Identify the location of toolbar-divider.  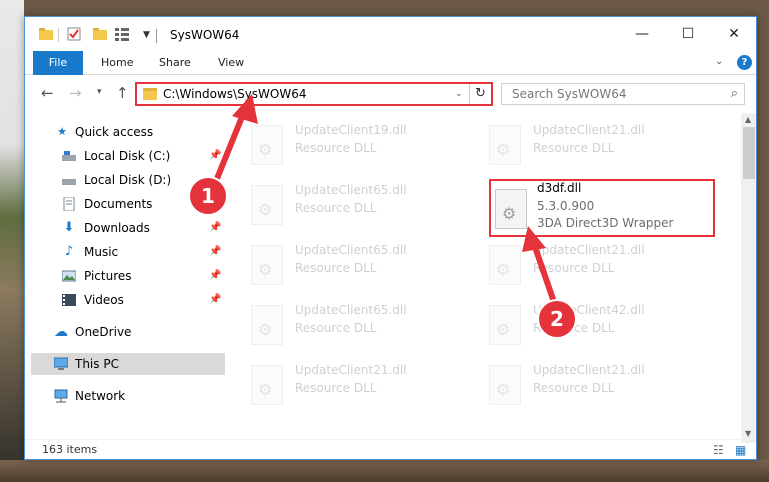
(58, 35).